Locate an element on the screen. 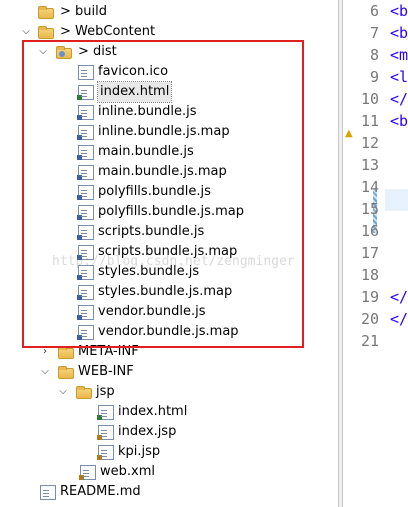 The image size is (408, 507). tree-item-label: index.jsp is located at coordinates (147, 431).